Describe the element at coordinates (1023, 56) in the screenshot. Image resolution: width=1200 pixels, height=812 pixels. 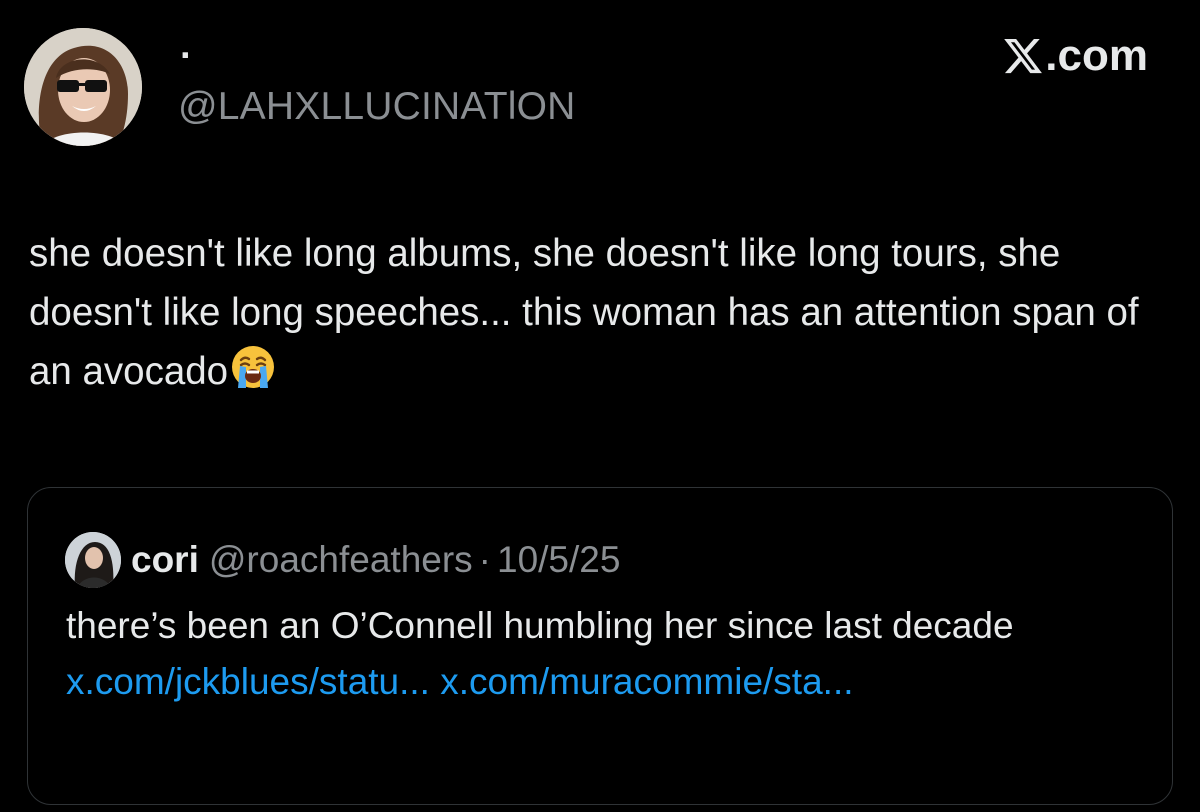
I see `x-logo-icon` at that location.